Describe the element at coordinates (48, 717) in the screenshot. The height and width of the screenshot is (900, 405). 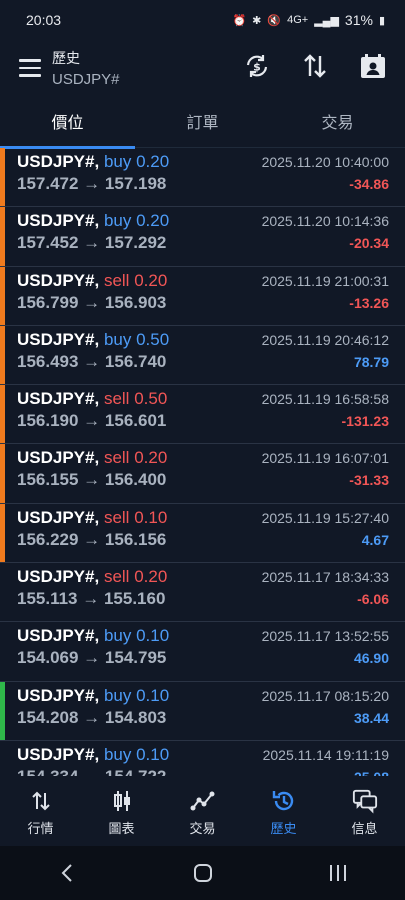
I see `open-price: 154.208` at that location.